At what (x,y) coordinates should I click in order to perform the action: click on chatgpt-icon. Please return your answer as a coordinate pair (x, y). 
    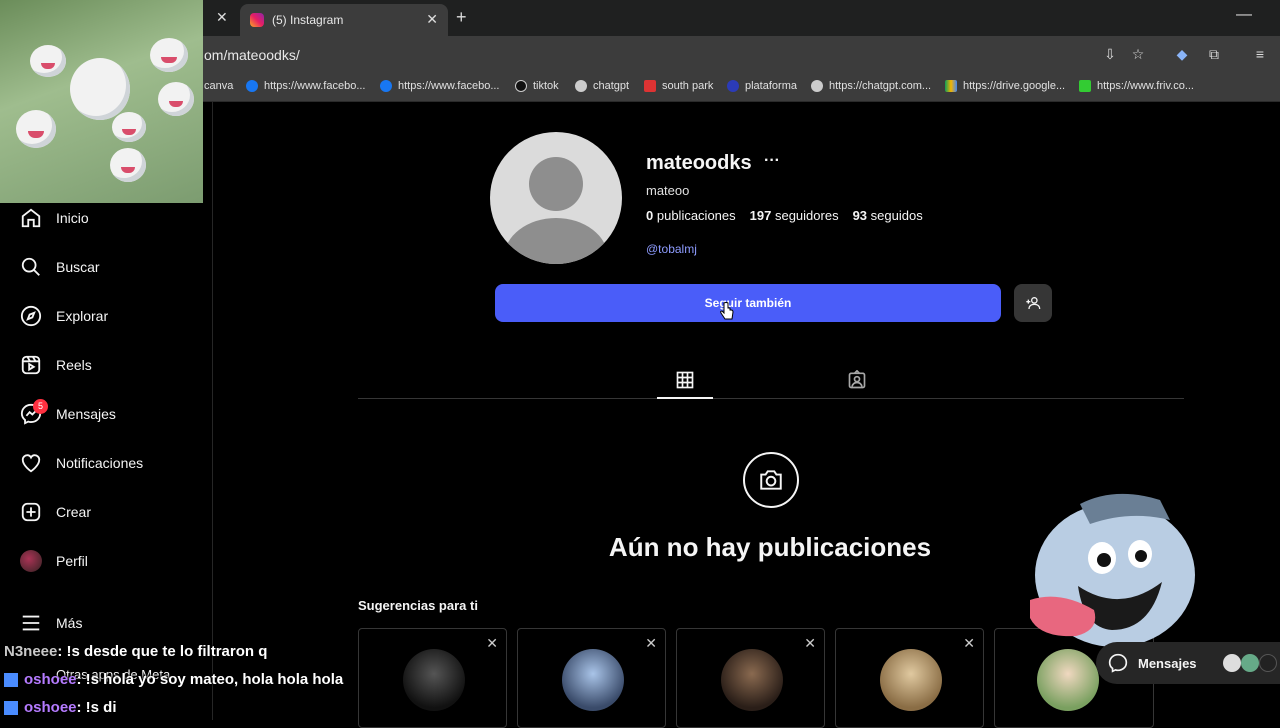
    Looking at the image, I should click on (581, 86).